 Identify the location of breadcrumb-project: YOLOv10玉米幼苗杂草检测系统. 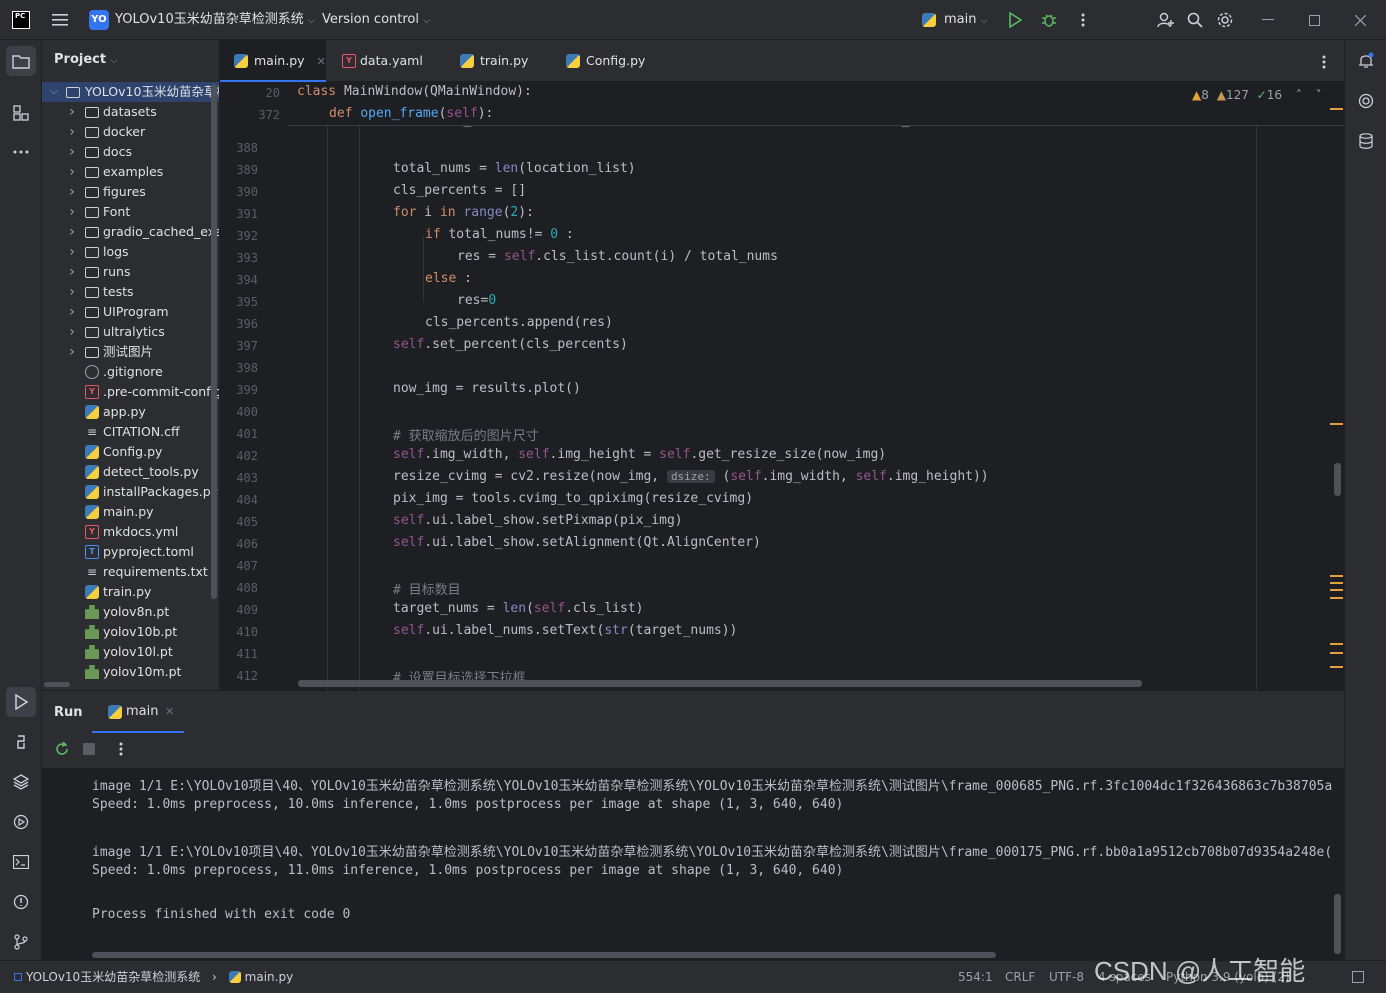
(113, 977).